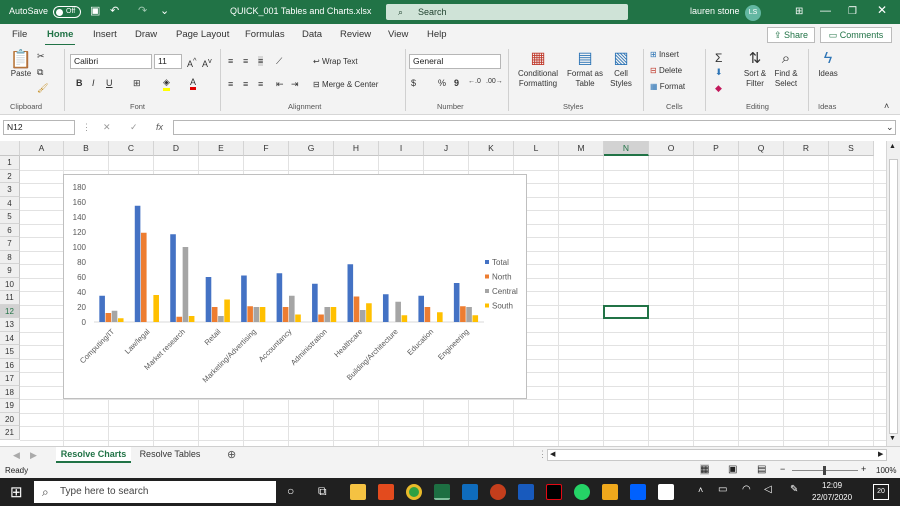  Describe the element at coordinates (355, 34) in the screenshot. I see `tab-review: Review` at that location.